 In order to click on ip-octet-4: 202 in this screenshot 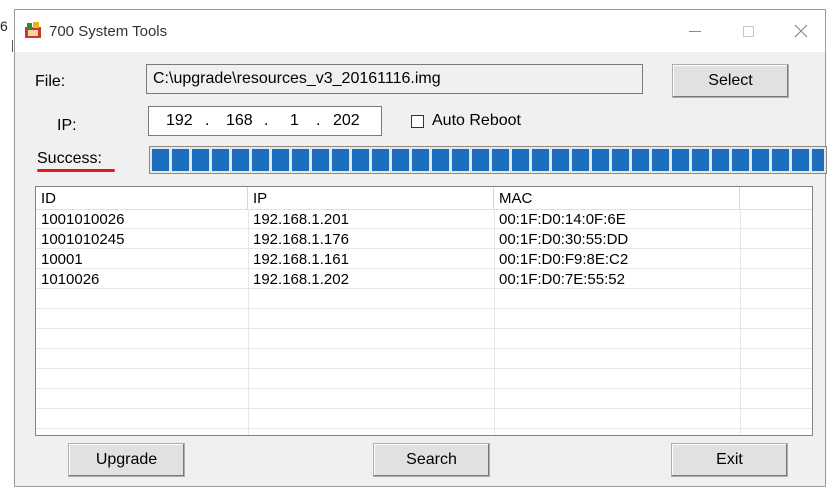, I will do `click(346, 121)`.